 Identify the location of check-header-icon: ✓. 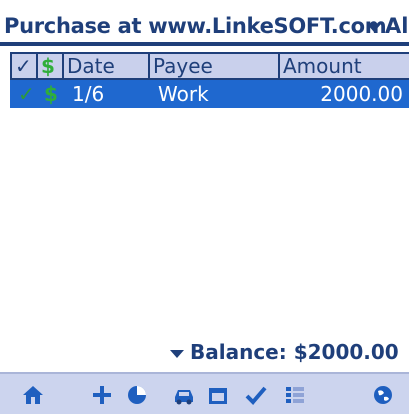
(23, 66).